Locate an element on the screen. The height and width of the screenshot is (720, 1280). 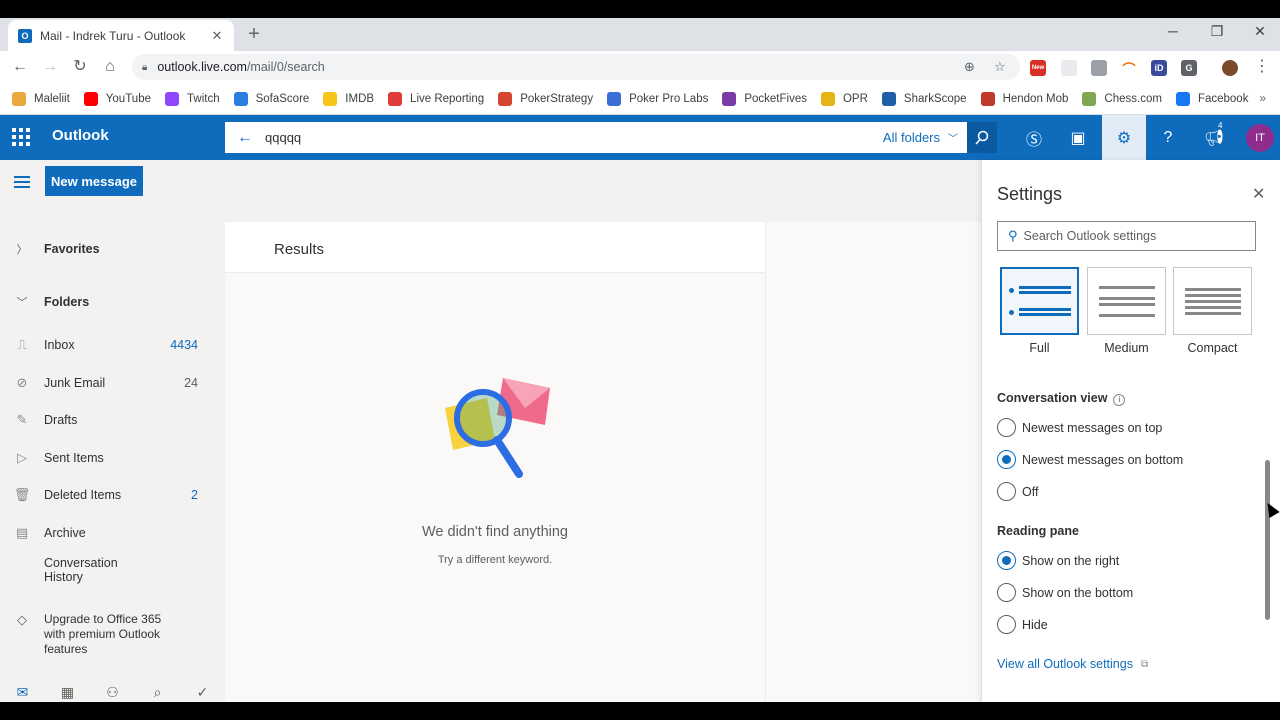
favorites-section: 〉 Favorites is located at coordinates (112, 249).